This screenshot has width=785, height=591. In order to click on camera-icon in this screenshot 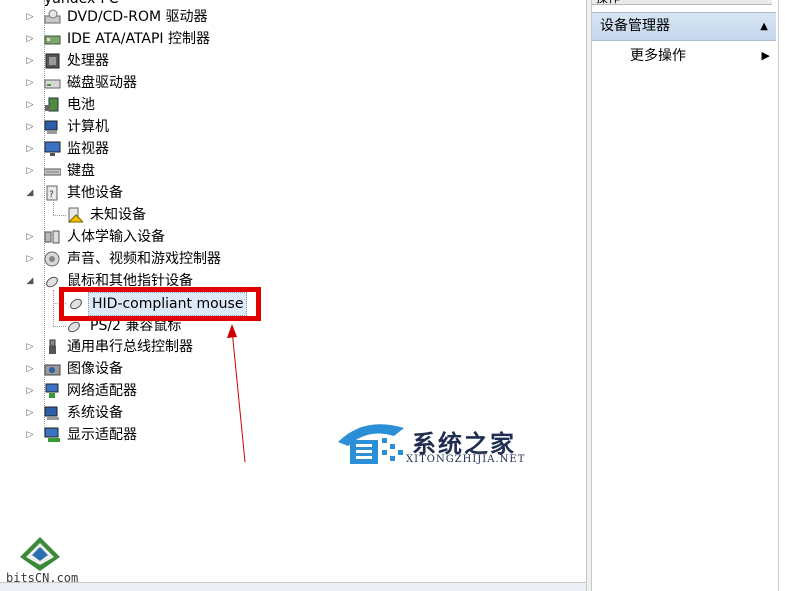, I will do `click(52, 370)`.